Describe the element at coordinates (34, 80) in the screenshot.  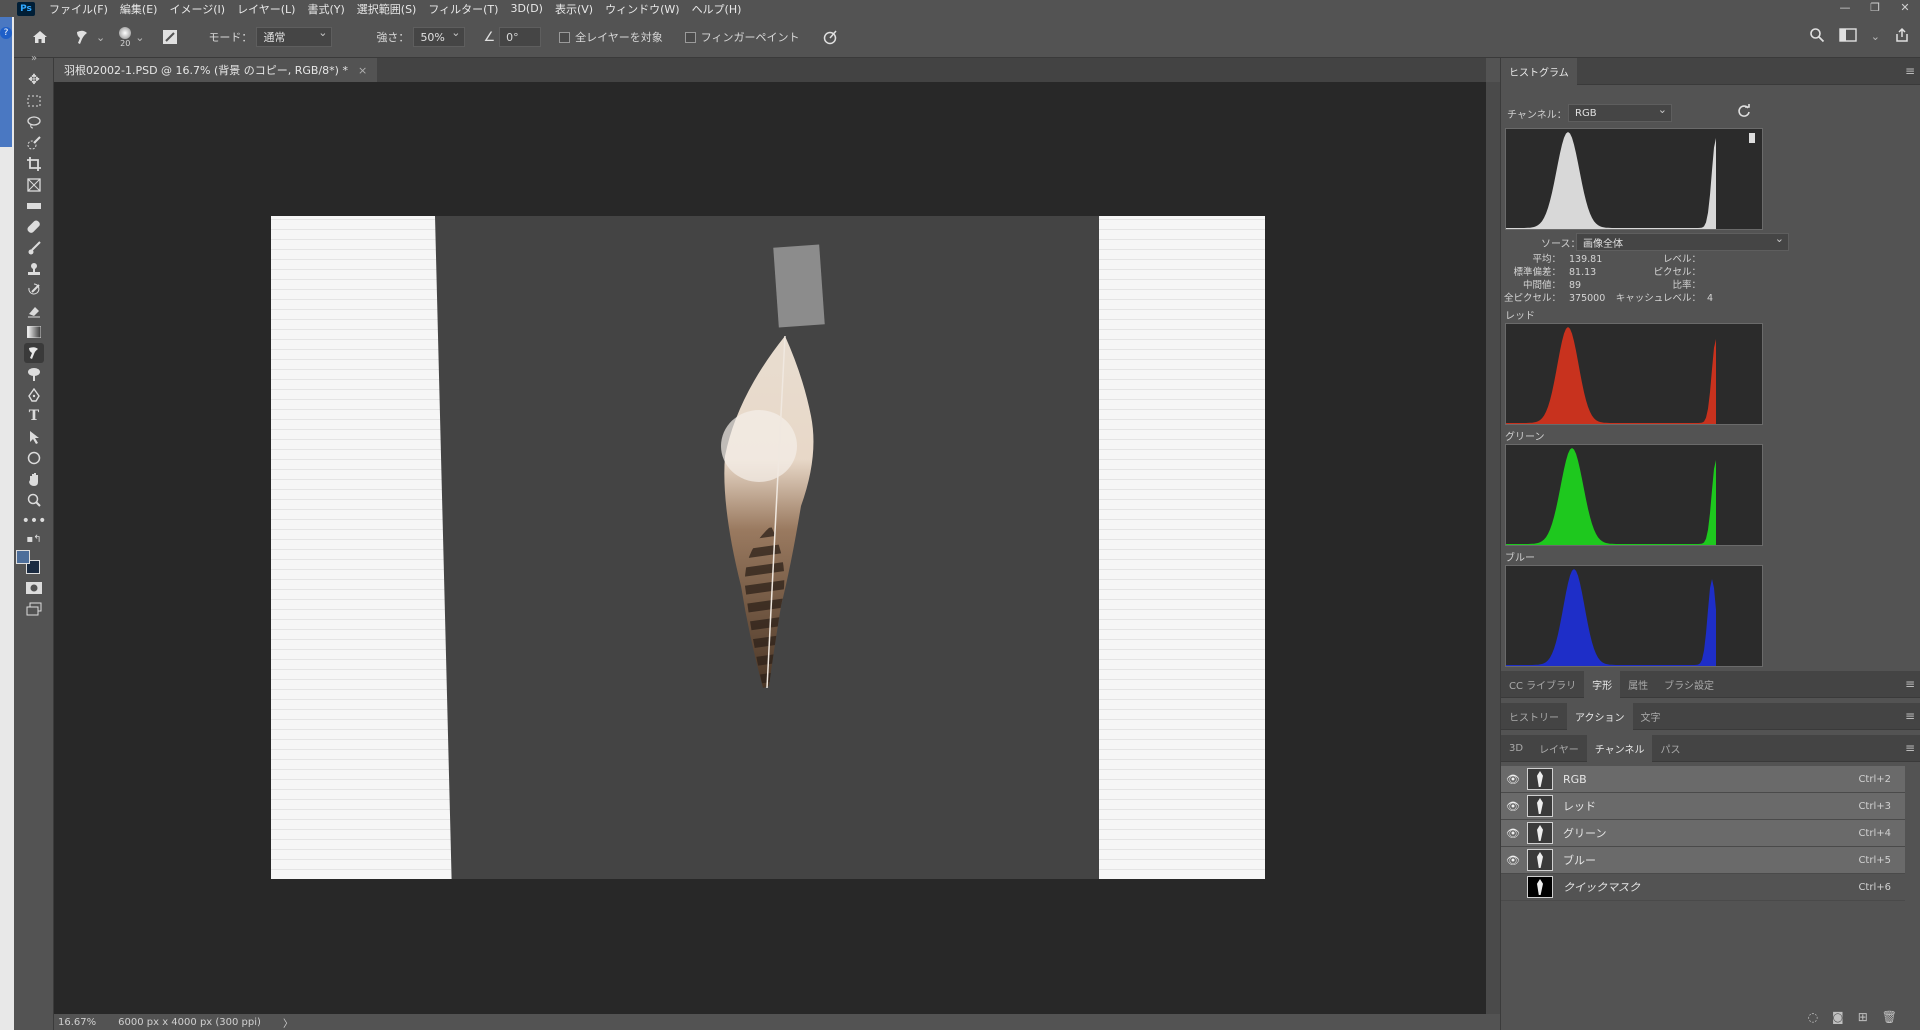
I see `move-tool-icon: ✥` at that location.